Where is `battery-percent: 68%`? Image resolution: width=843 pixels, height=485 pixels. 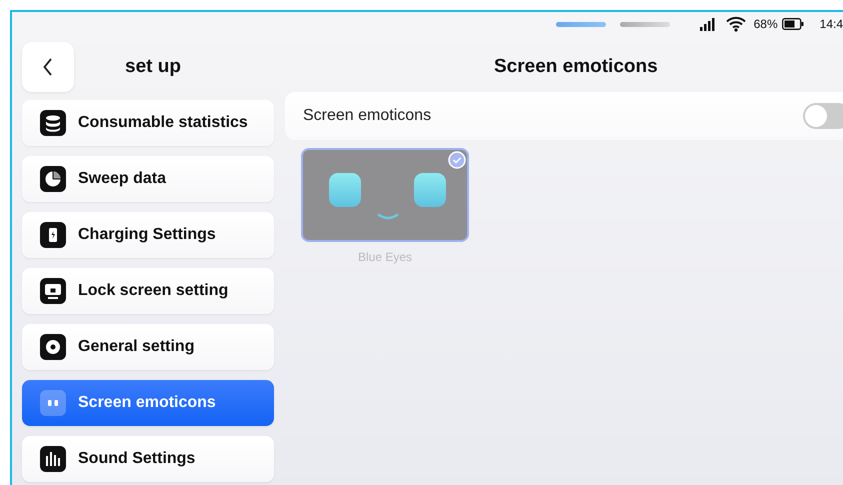 battery-percent: 68% is located at coordinates (766, 24).